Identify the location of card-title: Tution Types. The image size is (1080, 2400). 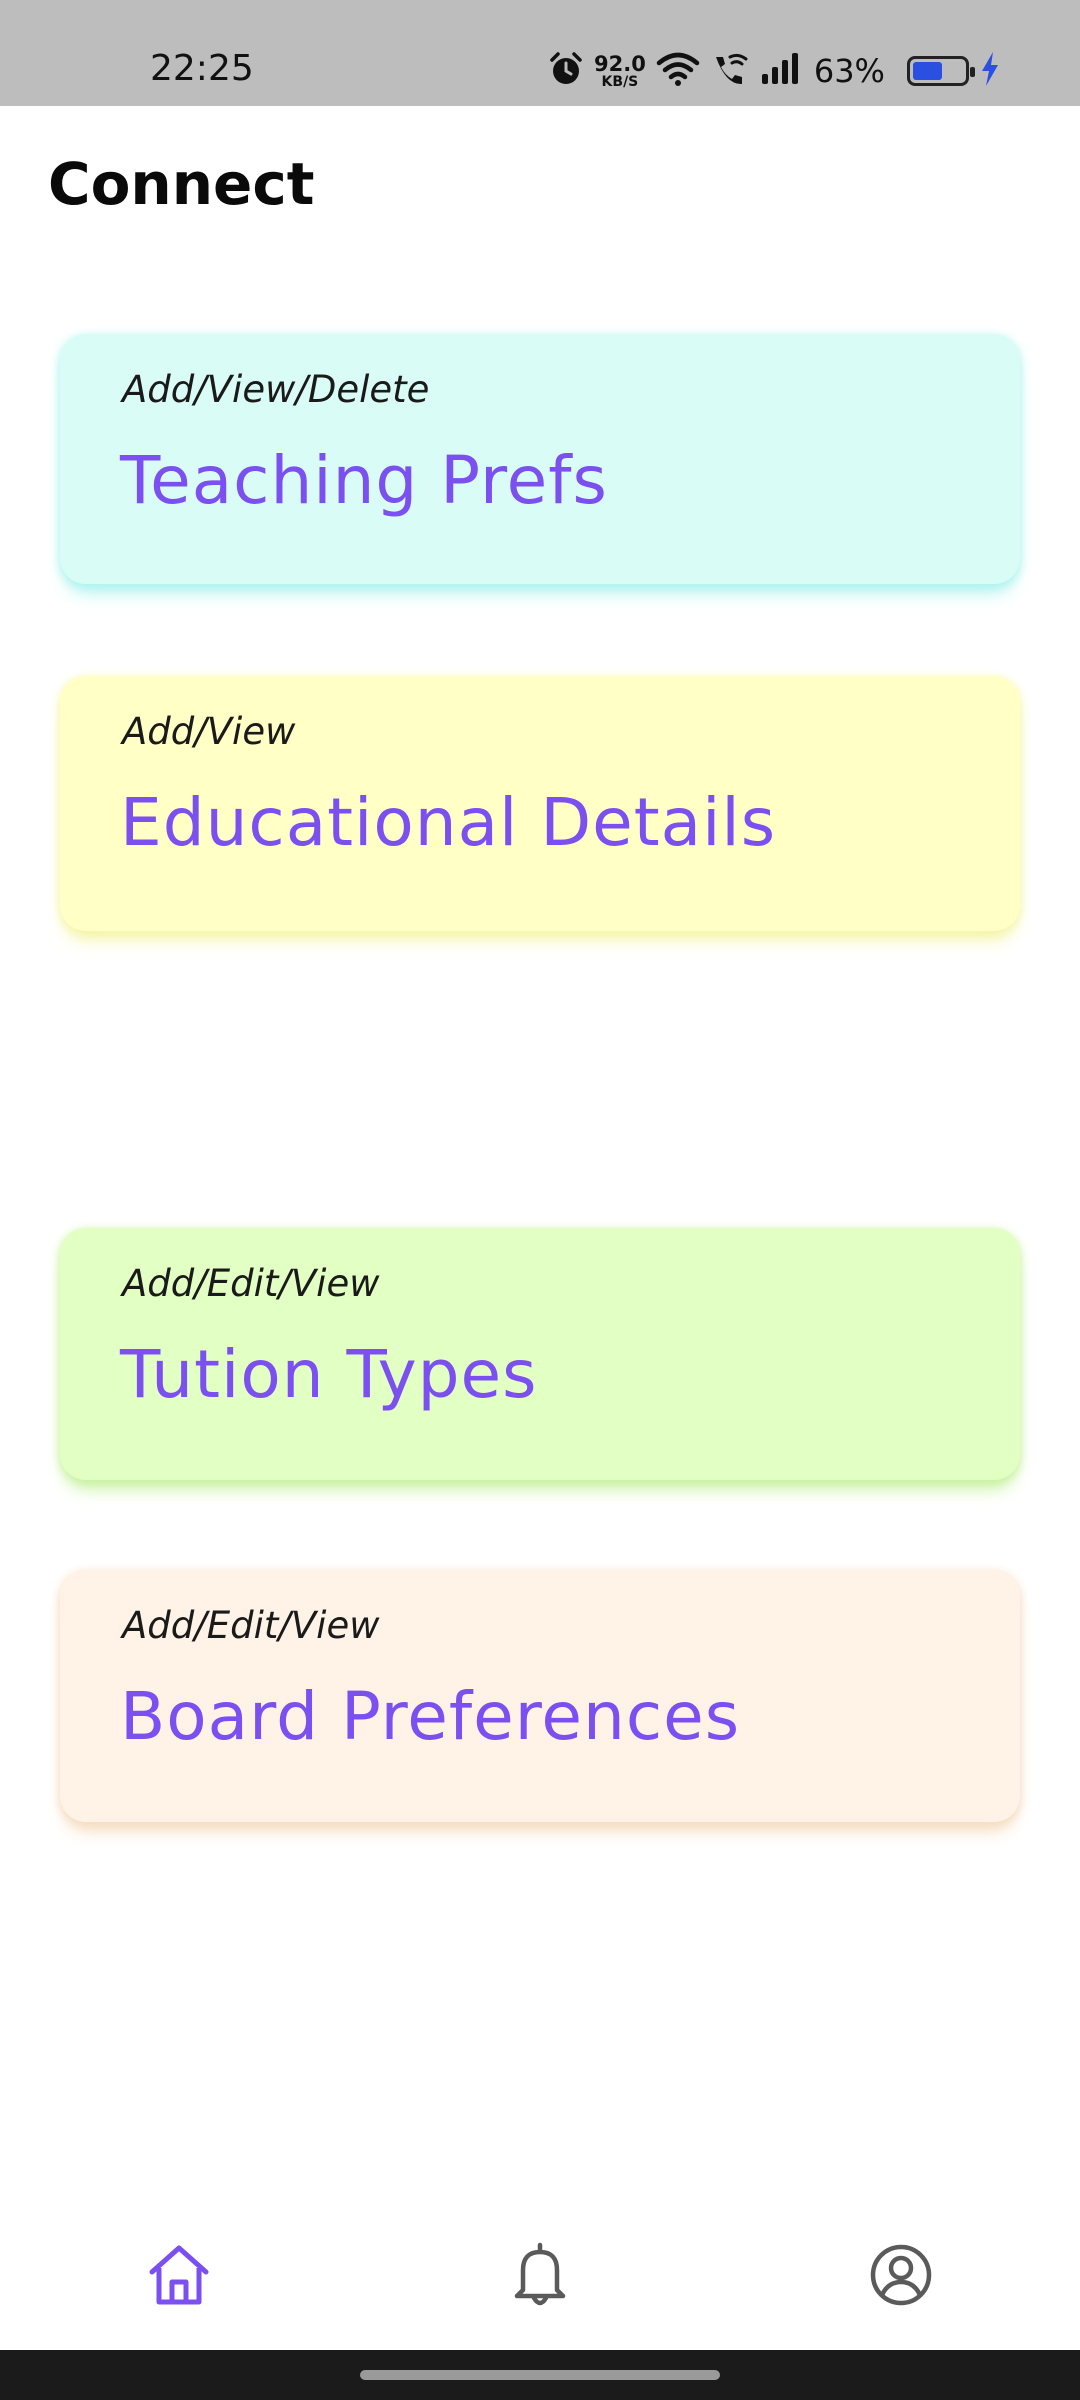
(329, 1374).